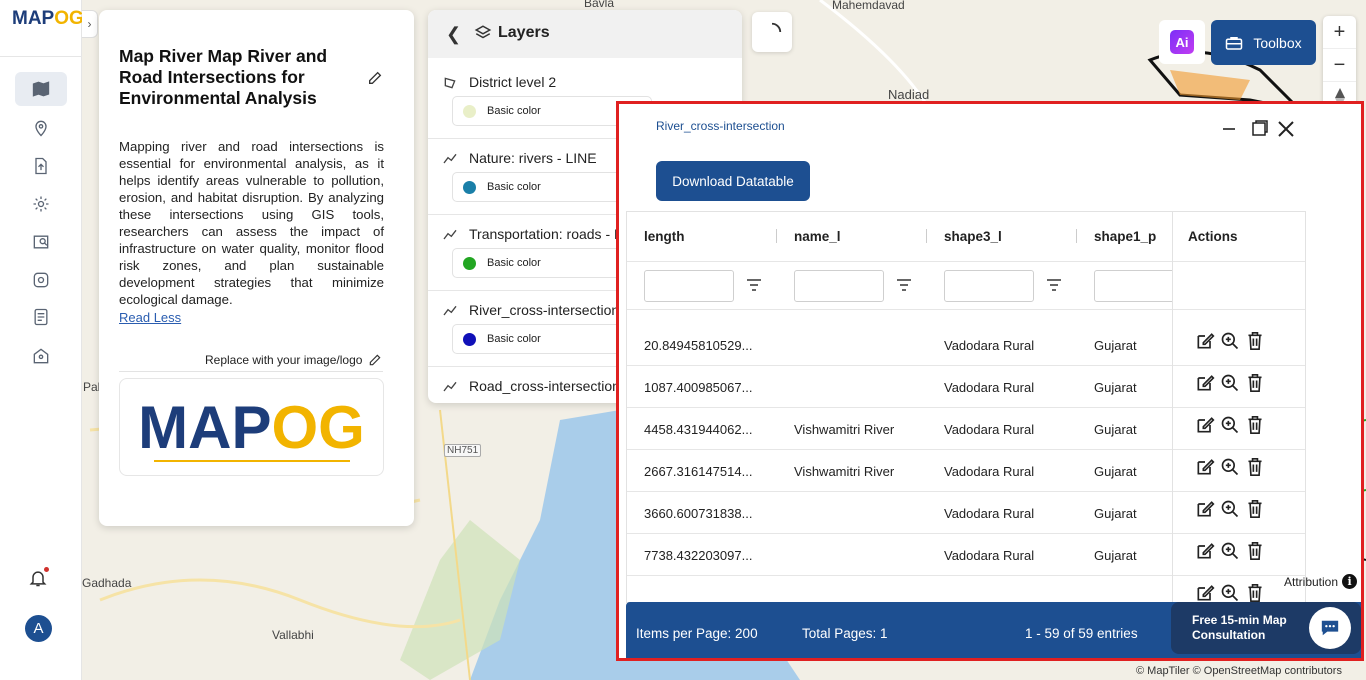 This screenshot has height=680, width=1366. What do you see at coordinates (817, 236) in the screenshot?
I see `column-header-name: name_l` at bounding box center [817, 236].